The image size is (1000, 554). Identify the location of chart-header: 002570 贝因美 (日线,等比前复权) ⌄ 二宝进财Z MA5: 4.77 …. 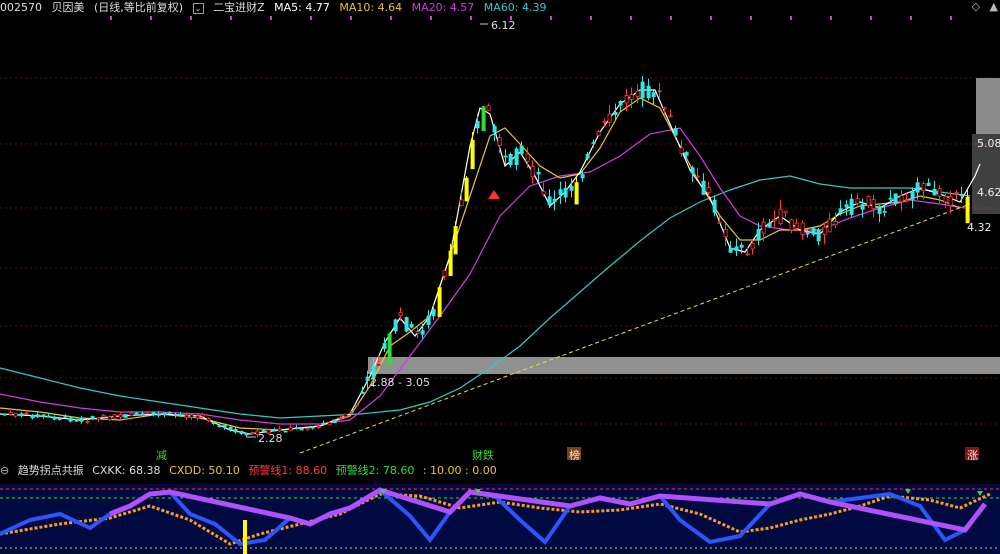
(276, 8).